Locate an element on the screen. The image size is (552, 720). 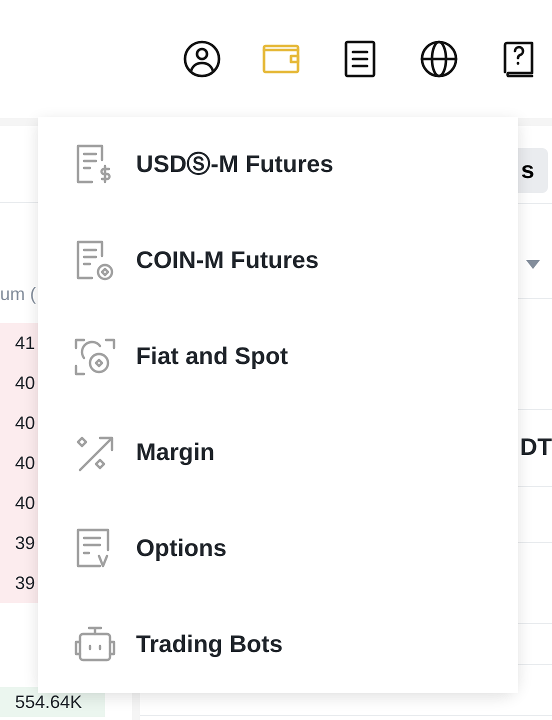
menu-item: Margin is located at coordinates (278, 453).